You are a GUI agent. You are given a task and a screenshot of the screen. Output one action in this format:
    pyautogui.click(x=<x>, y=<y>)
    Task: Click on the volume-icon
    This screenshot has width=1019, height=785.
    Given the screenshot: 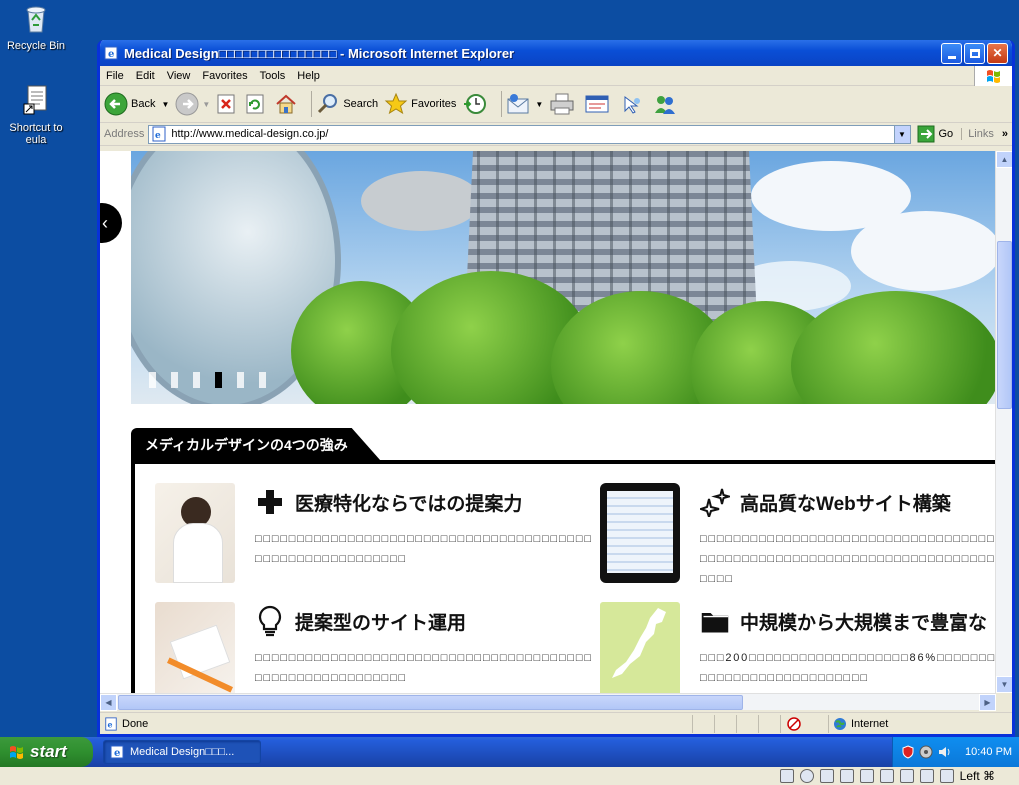 What is the action you would take?
    pyautogui.click(x=944, y=752)
    